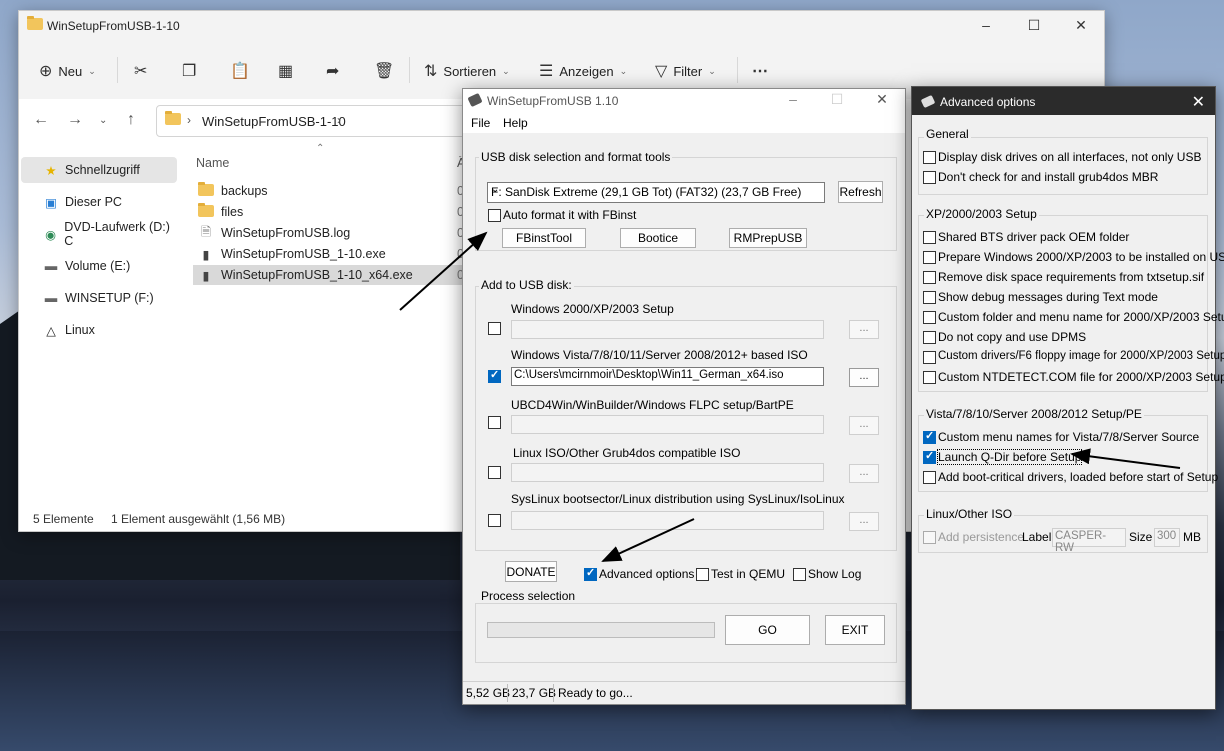 This screenshot has height=751, width=1224. I want to click on boot-critical-drivers-checkbox, so click(929, 477).